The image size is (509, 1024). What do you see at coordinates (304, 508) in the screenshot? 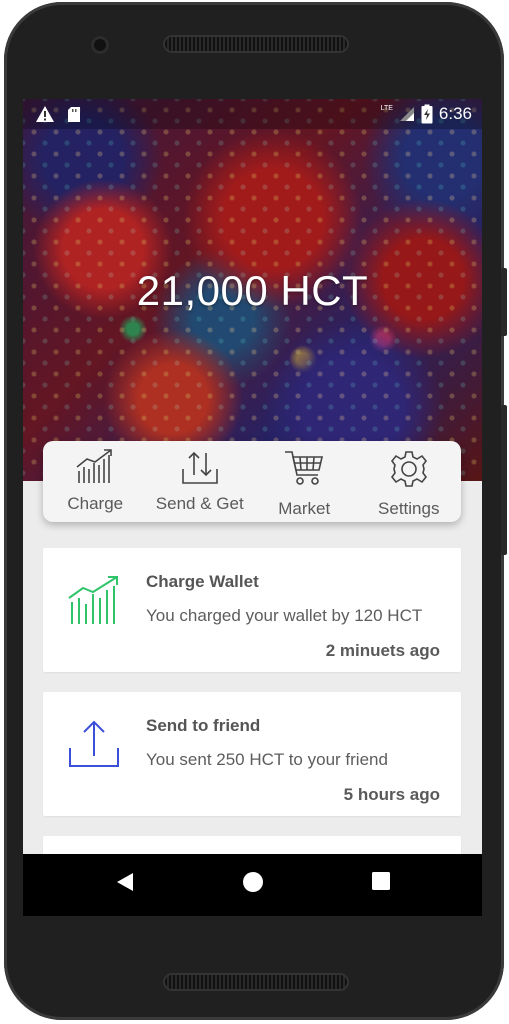
I see `market-label: Market` at bounding box center [304, 508].